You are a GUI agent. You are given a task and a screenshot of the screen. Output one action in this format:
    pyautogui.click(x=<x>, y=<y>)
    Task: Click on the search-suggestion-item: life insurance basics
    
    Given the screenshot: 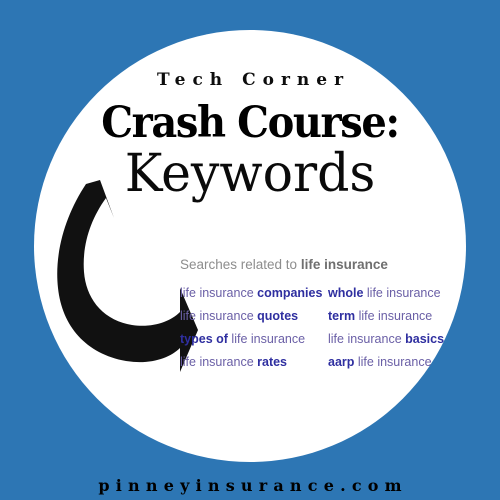 What is the action you would take?
    pyautogui.click(x=394, y=339)
    